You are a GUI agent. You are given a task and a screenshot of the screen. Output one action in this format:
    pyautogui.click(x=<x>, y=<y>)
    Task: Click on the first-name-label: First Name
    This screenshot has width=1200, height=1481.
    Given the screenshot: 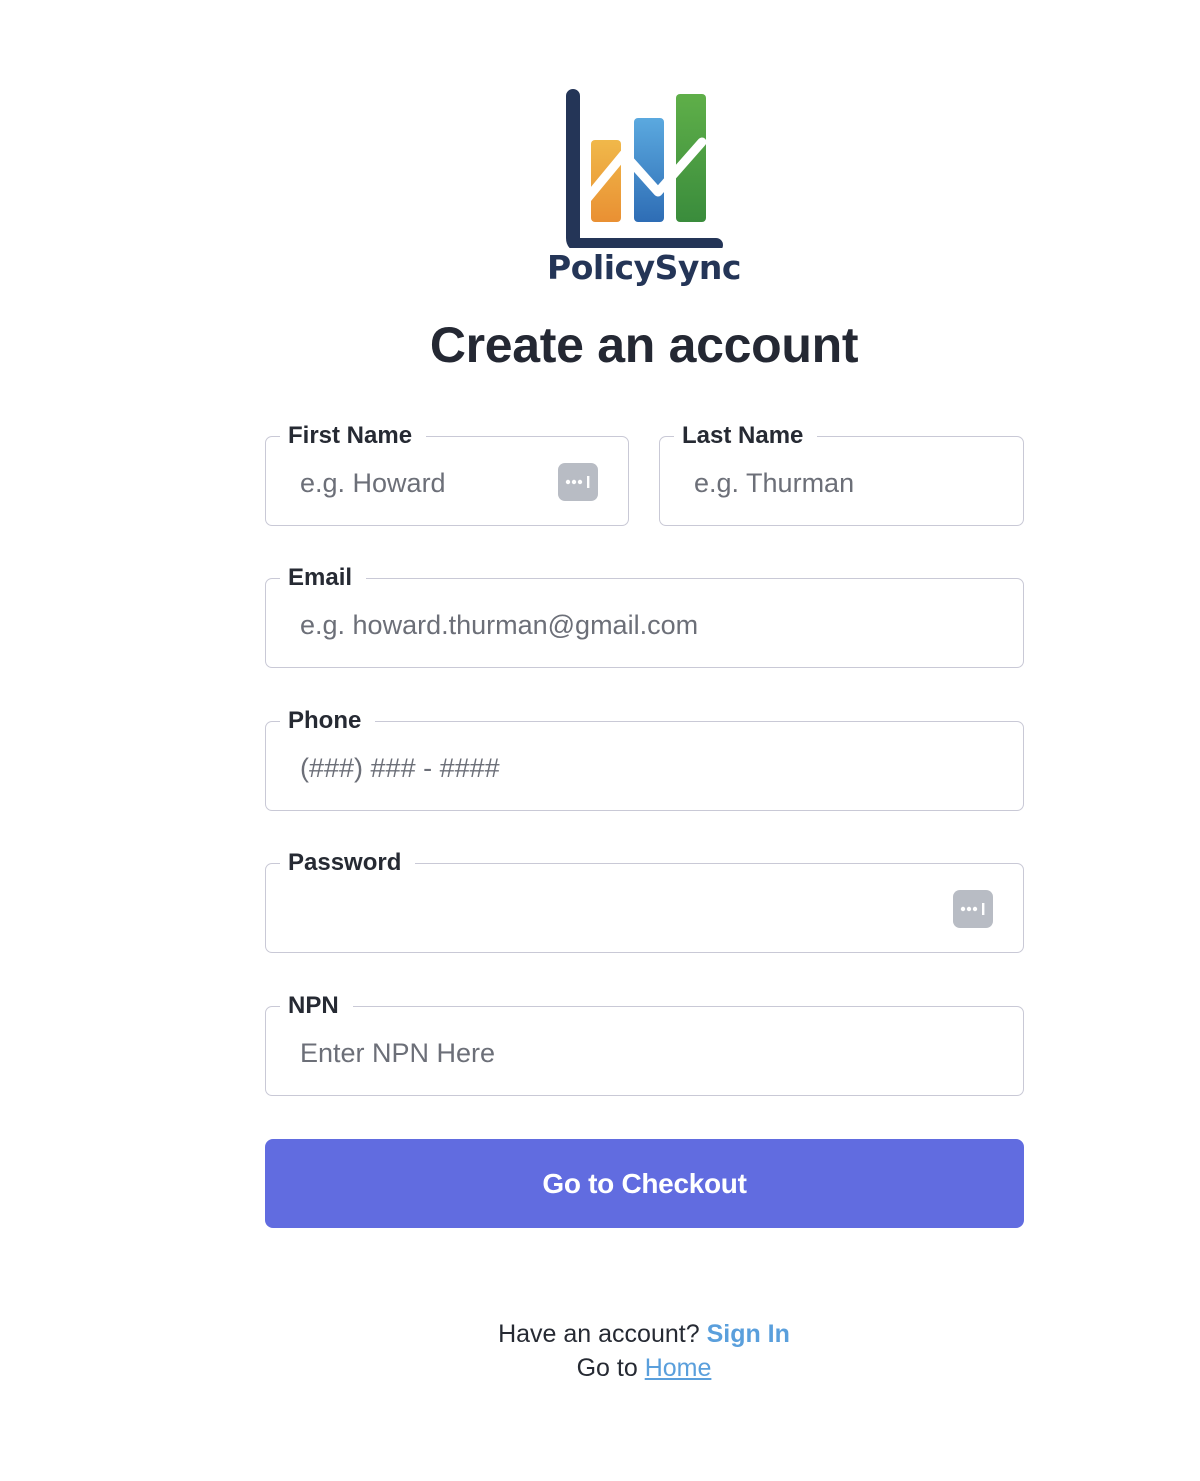 What is the action you would take?
    pyautogui.click(x=353, y=436)
    